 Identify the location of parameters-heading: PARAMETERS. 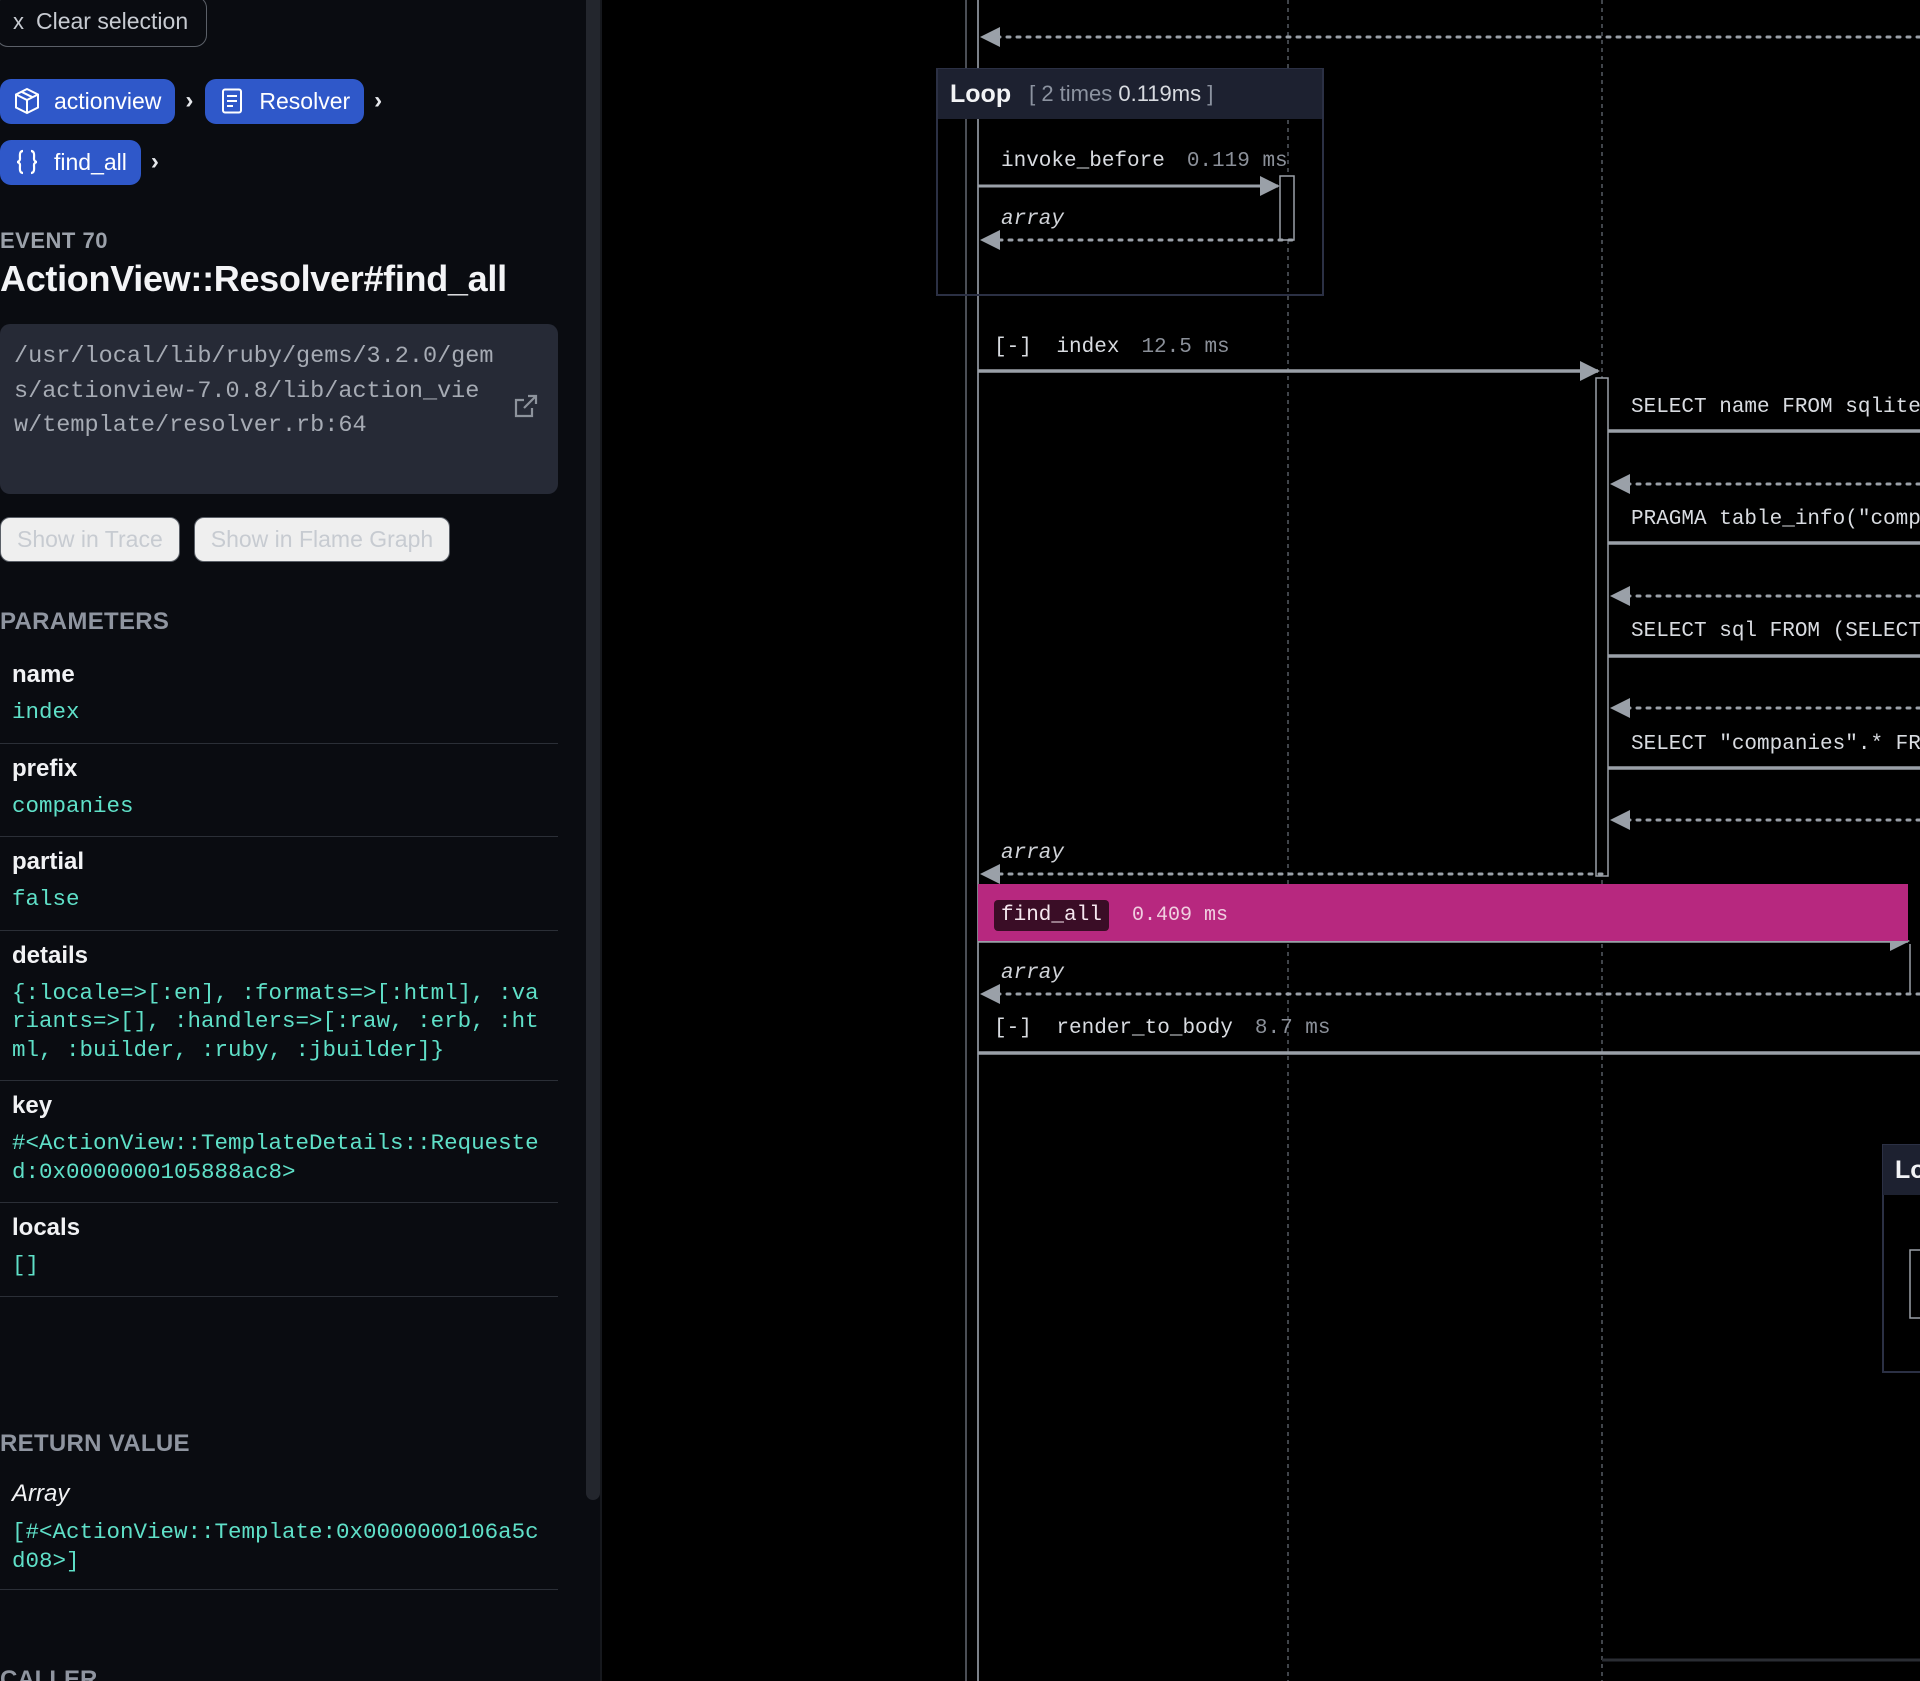
(85, 621).